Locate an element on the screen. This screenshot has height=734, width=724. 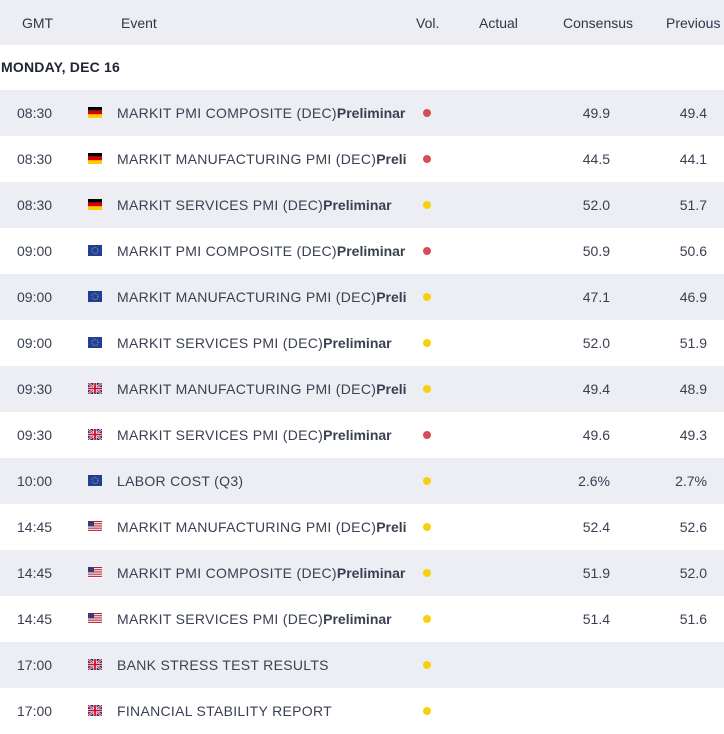
event-name: BANK STRESS TEST RESULTS is located at coordinates (261, 665).